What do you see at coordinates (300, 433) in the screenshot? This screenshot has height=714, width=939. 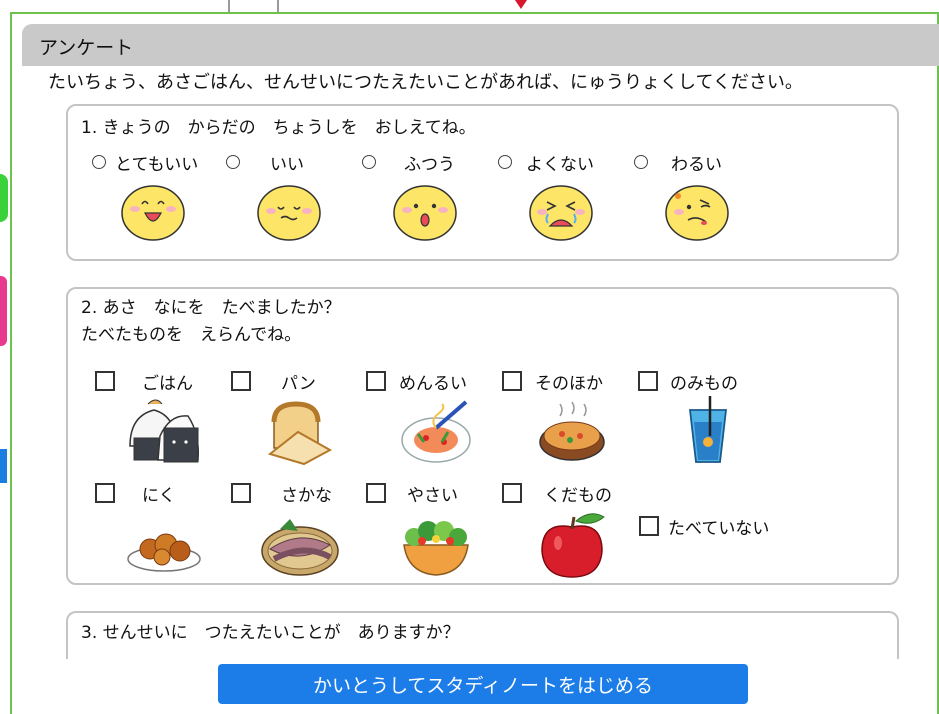 I see `bread-icon` at bounding box center [300, 433].